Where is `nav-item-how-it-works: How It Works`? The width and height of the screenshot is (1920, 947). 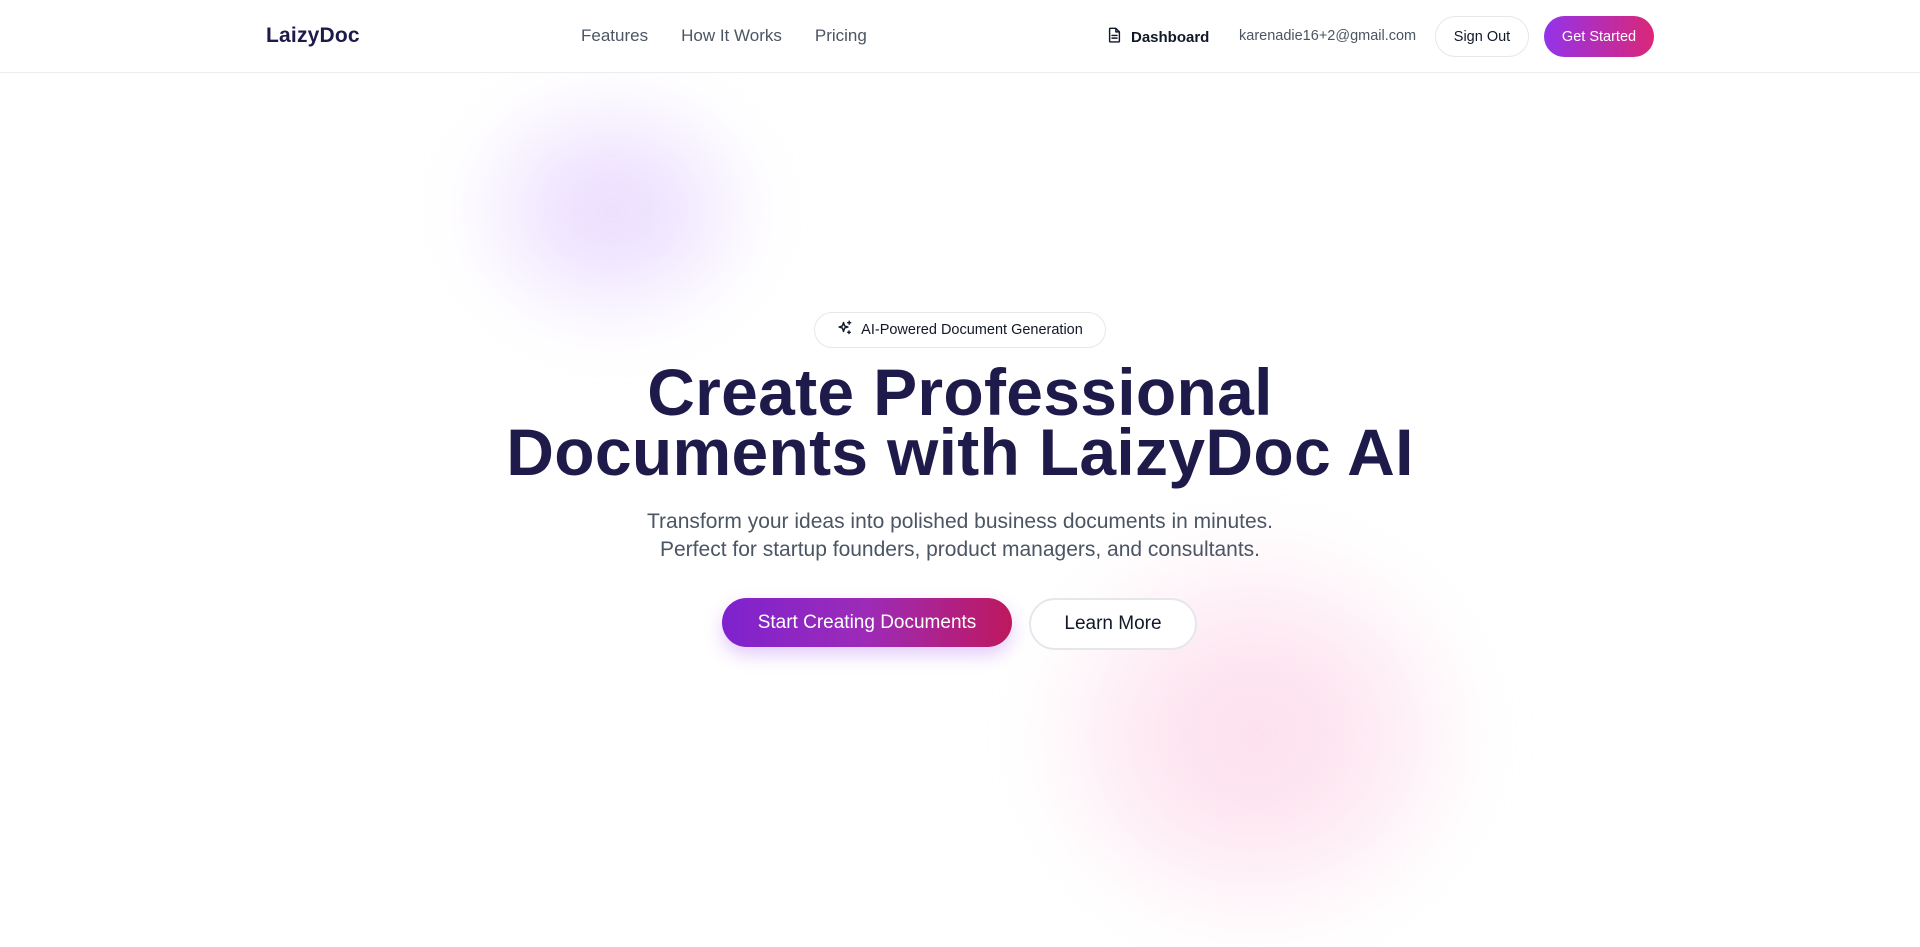 nav-item-how-it-works: How It Works is located at coordinates (731, 36).